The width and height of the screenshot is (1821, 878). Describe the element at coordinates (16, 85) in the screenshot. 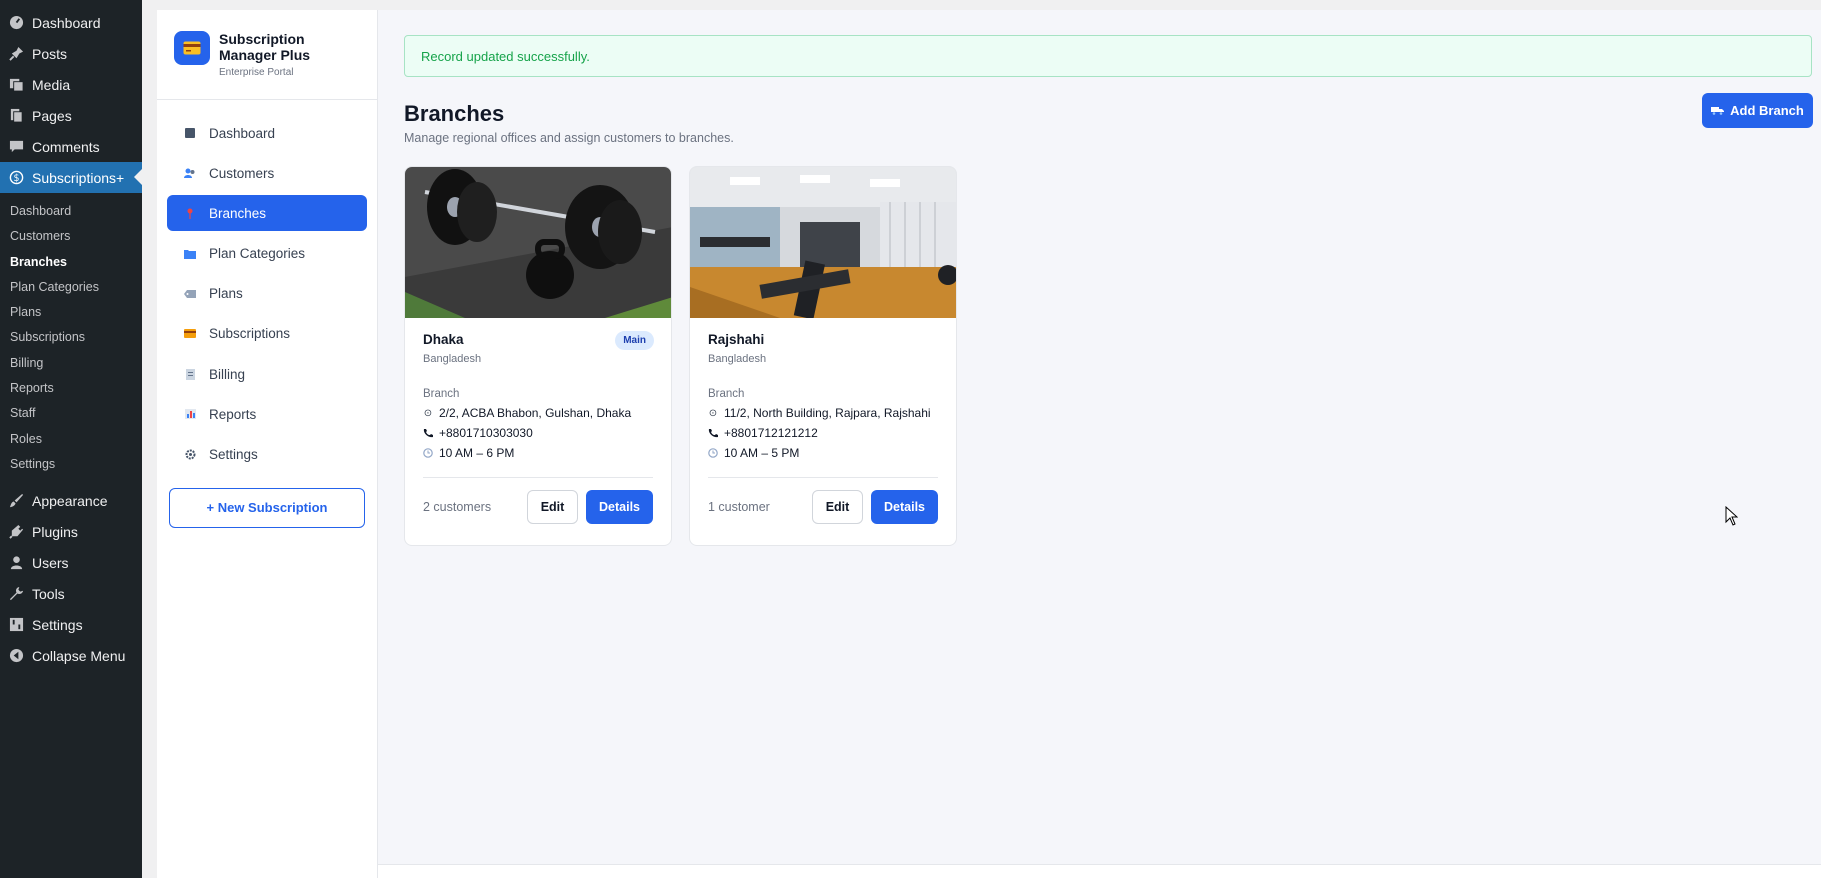

I see `media-icon` at that location.